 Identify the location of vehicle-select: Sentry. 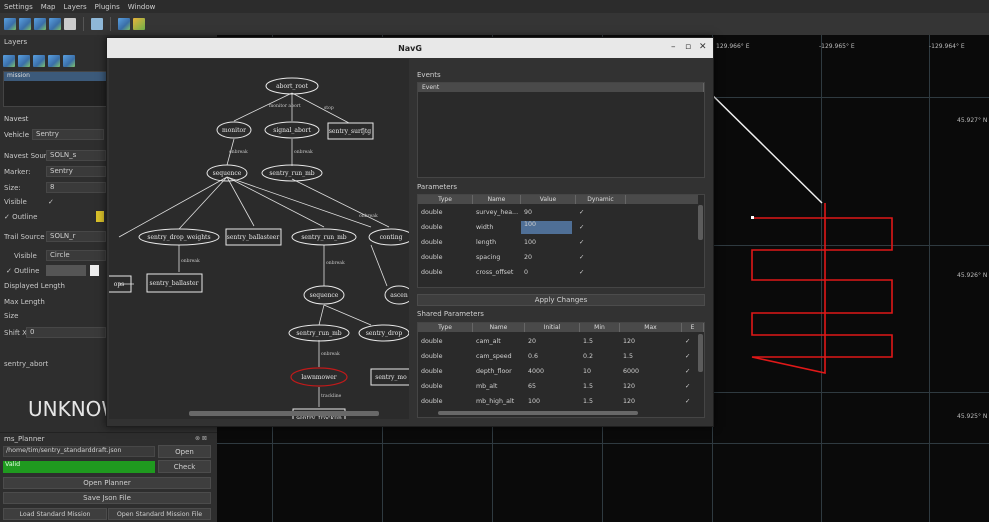
(68, 134).